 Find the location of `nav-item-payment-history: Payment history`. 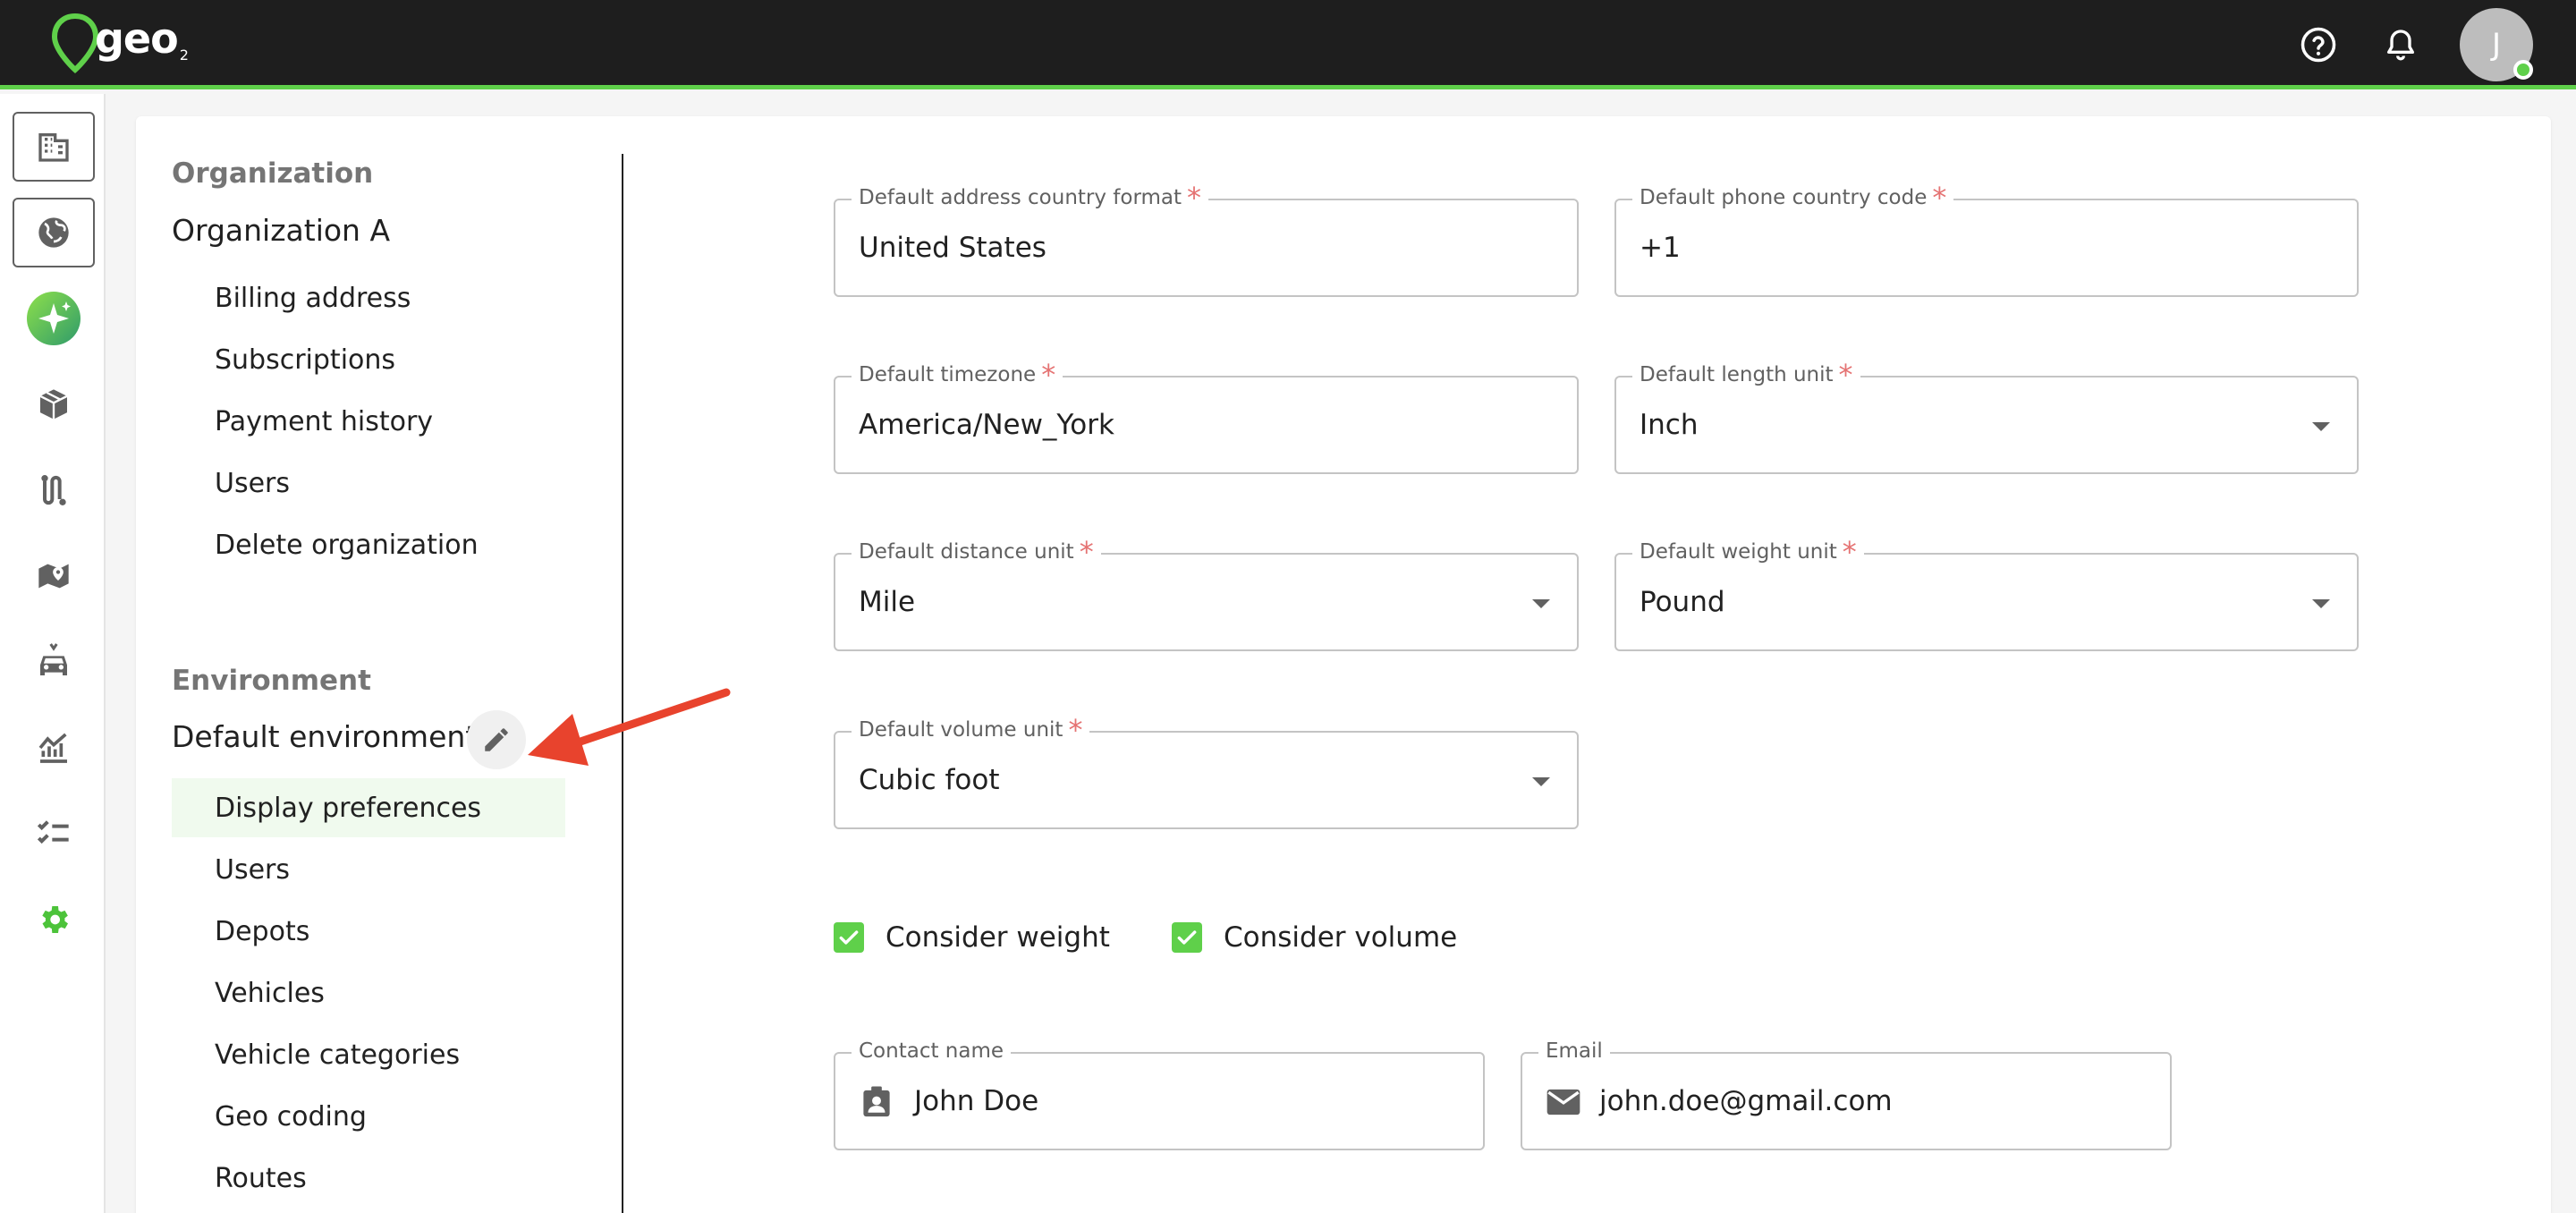

nav-item-payment-history: Payment history is located at coordinates (368, 421).